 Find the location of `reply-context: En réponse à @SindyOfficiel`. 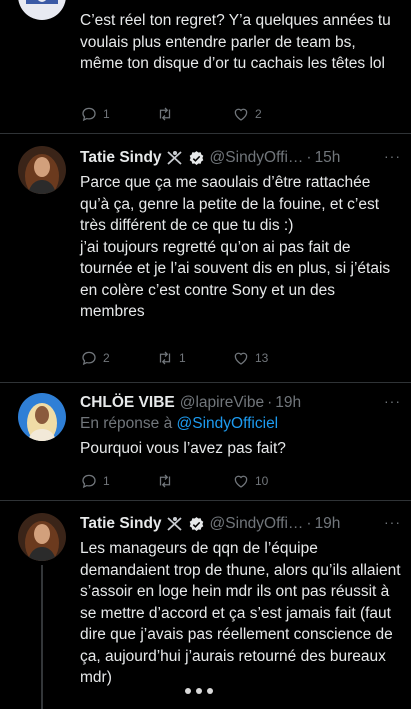

reply-context: En réponse à @SindyOfficiel is located at coordinates (240, 423).